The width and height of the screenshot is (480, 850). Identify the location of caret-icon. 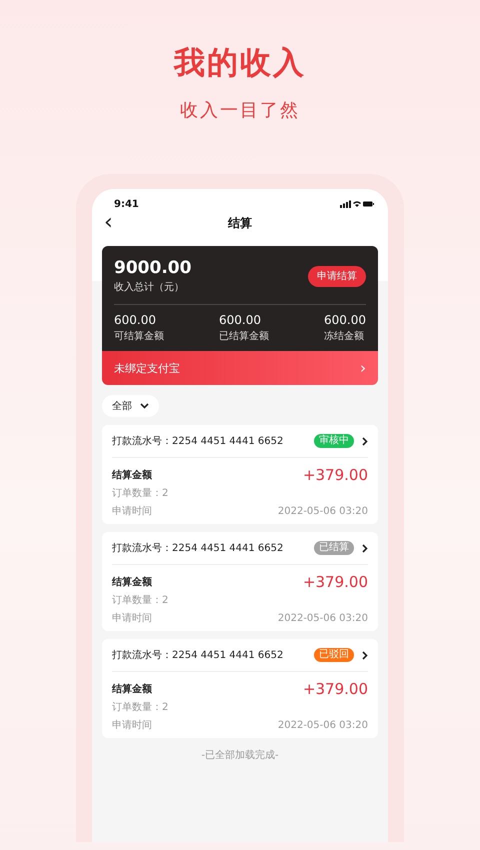
(144, 406).